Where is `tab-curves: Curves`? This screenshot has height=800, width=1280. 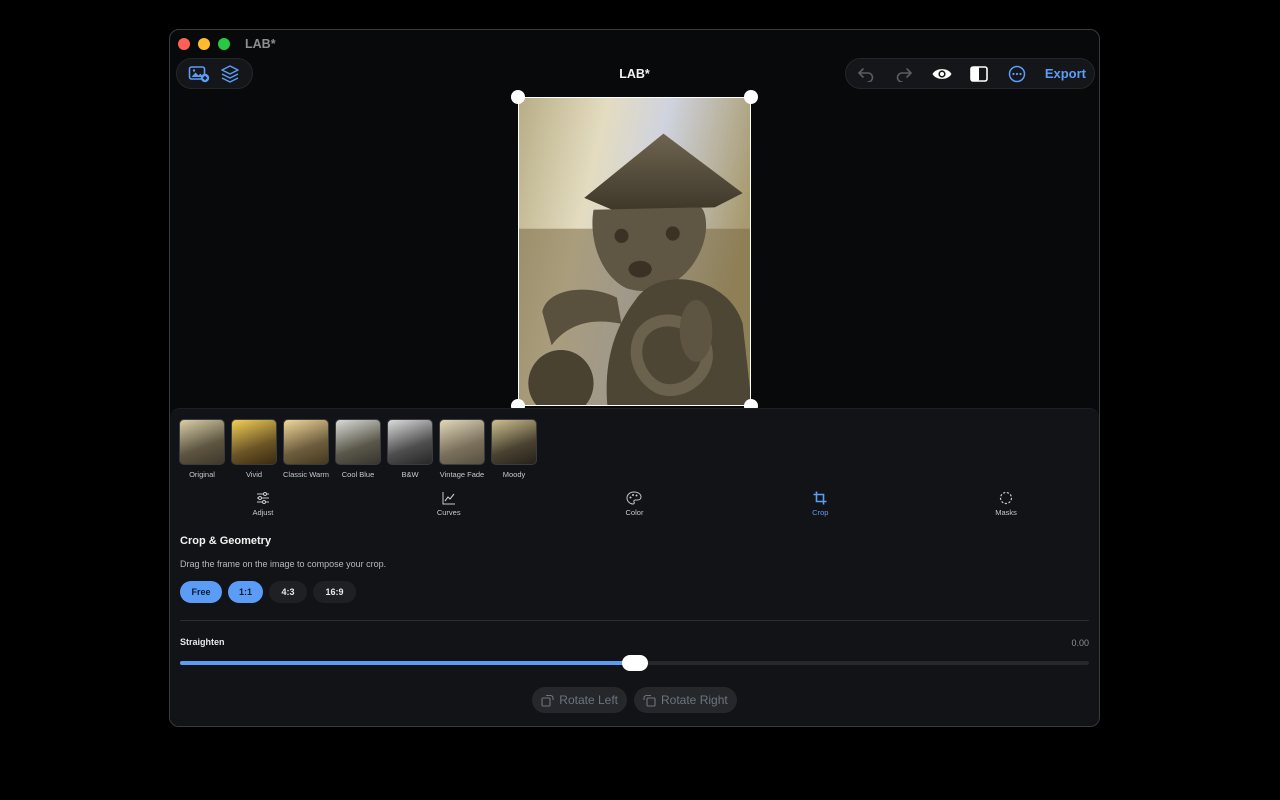
tab-curves: Curves is located at coordinates (449, 504).